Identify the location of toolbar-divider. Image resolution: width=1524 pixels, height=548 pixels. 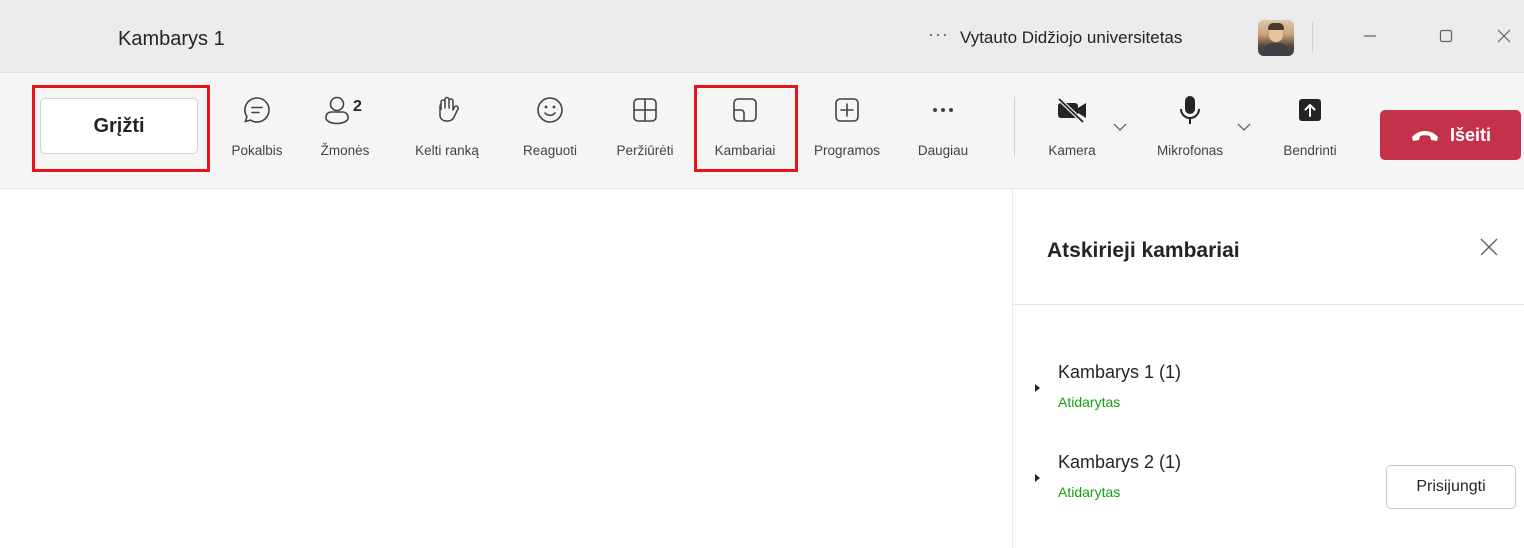
(1014, 127).